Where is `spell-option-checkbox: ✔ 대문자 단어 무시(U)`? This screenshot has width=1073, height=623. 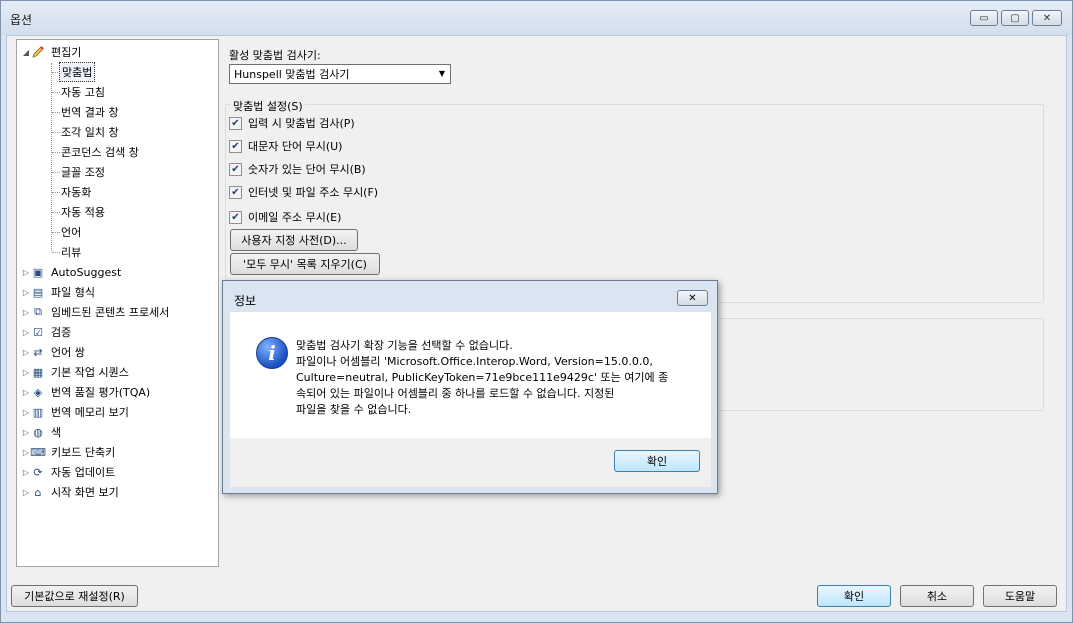 spell-option-checkbox: ✔ 대문자 단어 무시(U) is located at coordinates (285, 146).